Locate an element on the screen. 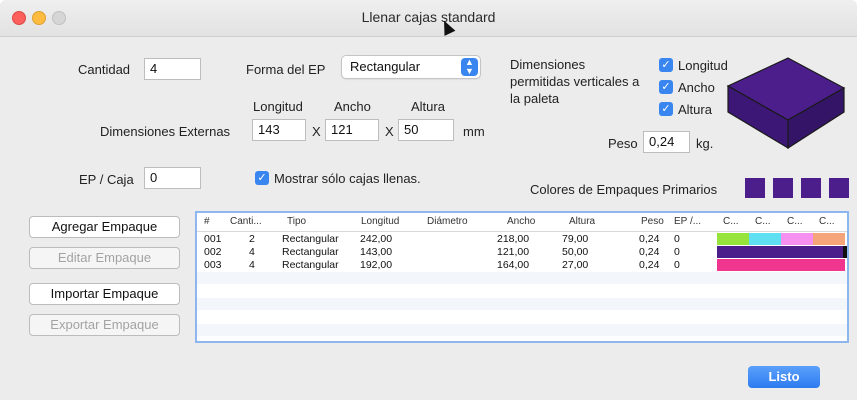 The height and width of the screenshot is (400, 857). cell-altura: 79,00 is located at coordinates (575, 239).